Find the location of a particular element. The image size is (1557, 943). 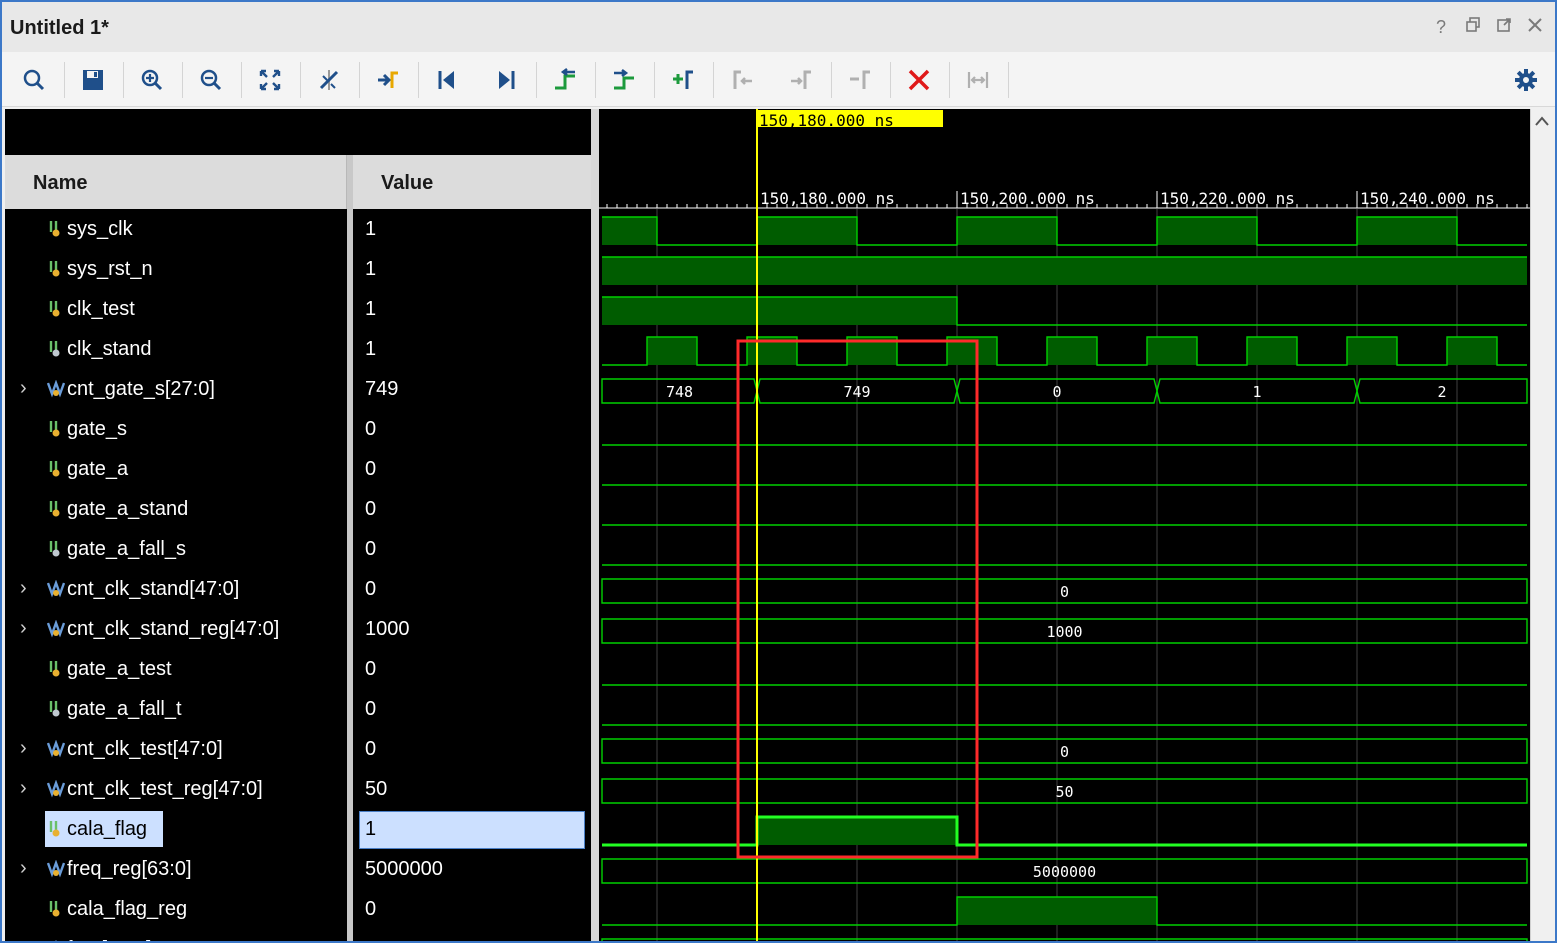

signal-name: gate_a_fall_s is located at coordinates (126, 549).